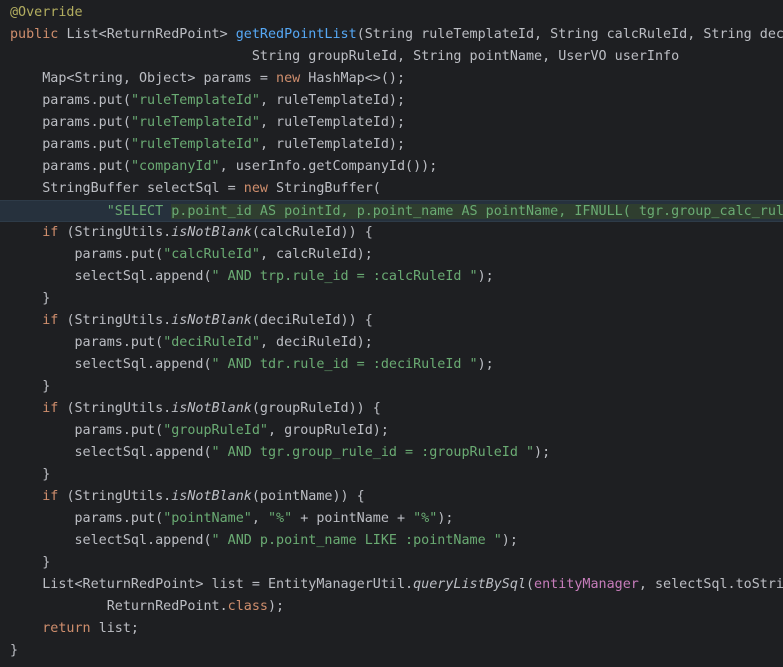 Image resolution: width=783 pixels, height=667 pixels. What do you see at coordinates (357, 78) in the screenshot?
I see `code-token: HashMap<>();` at bounding box center [357, 78].